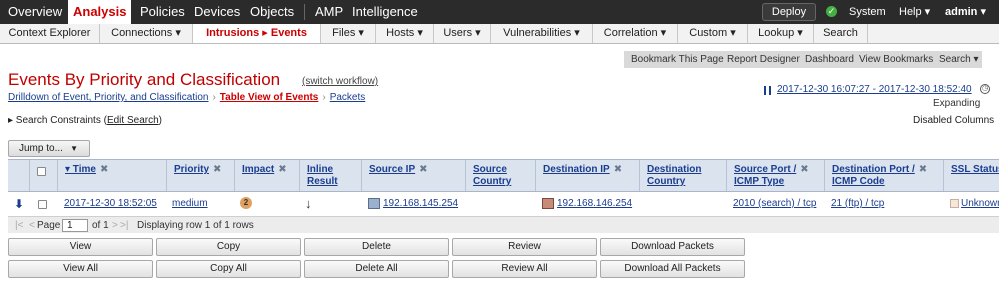 Image resolution: width=999 pixels, height=287 pixels. What do you see at coordinates (953, 120) in the screenshot?
I see `disabled-columns-toggle: Disabled Columns` at bounding box center [953, 120].